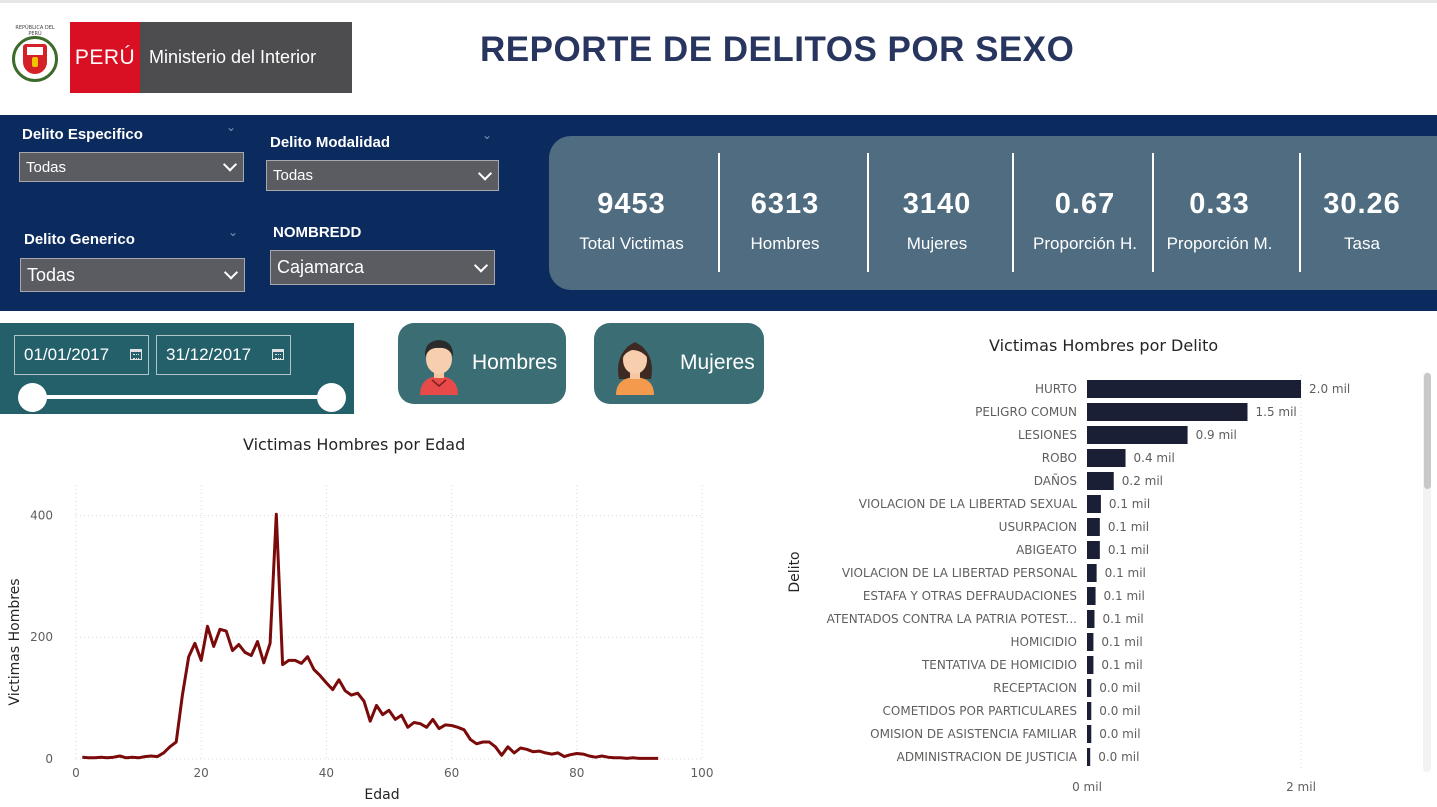 The image size is (1437, 807). What do you see at coordinates (937, 213) in the screenshot?
I see `kpi-mujeres: 3140 Mujeres` at bounding box center [937, 213].